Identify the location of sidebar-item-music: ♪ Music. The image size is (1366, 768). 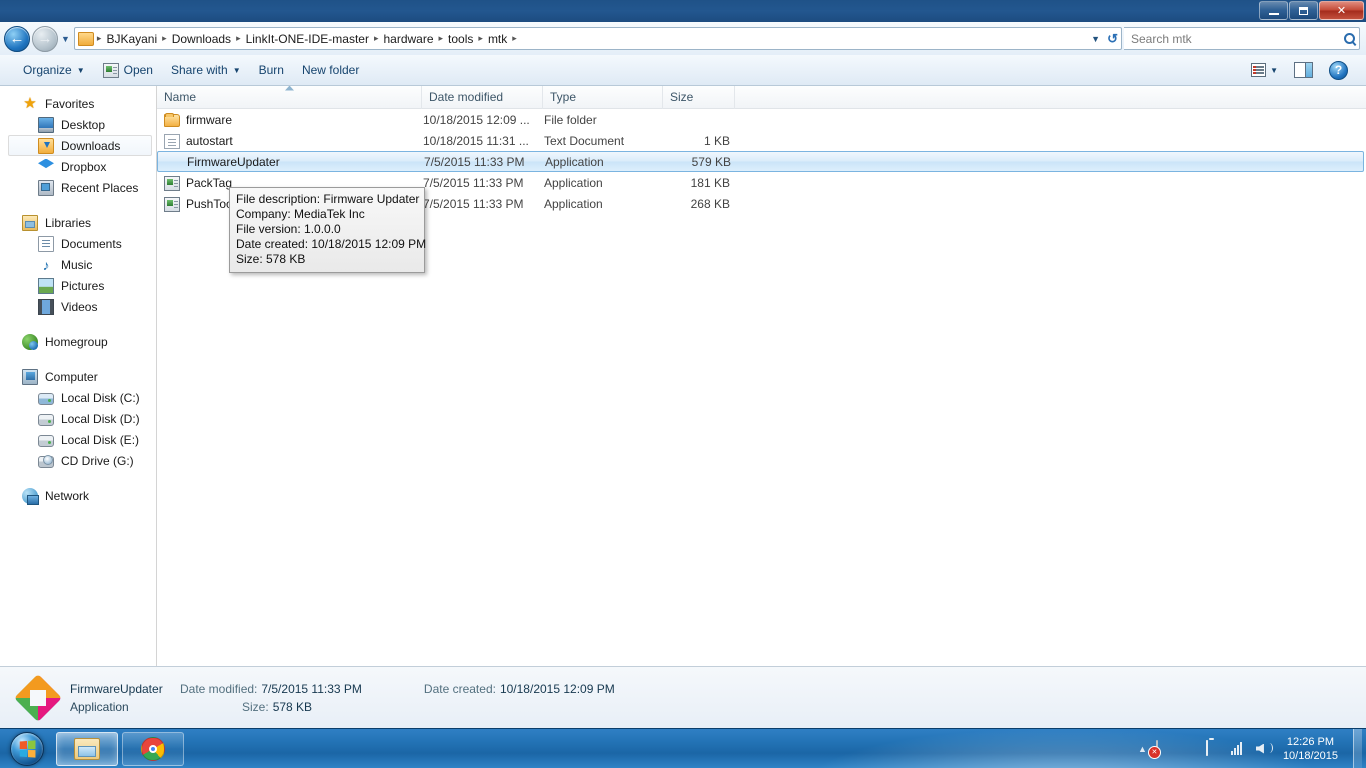
(78, 264).